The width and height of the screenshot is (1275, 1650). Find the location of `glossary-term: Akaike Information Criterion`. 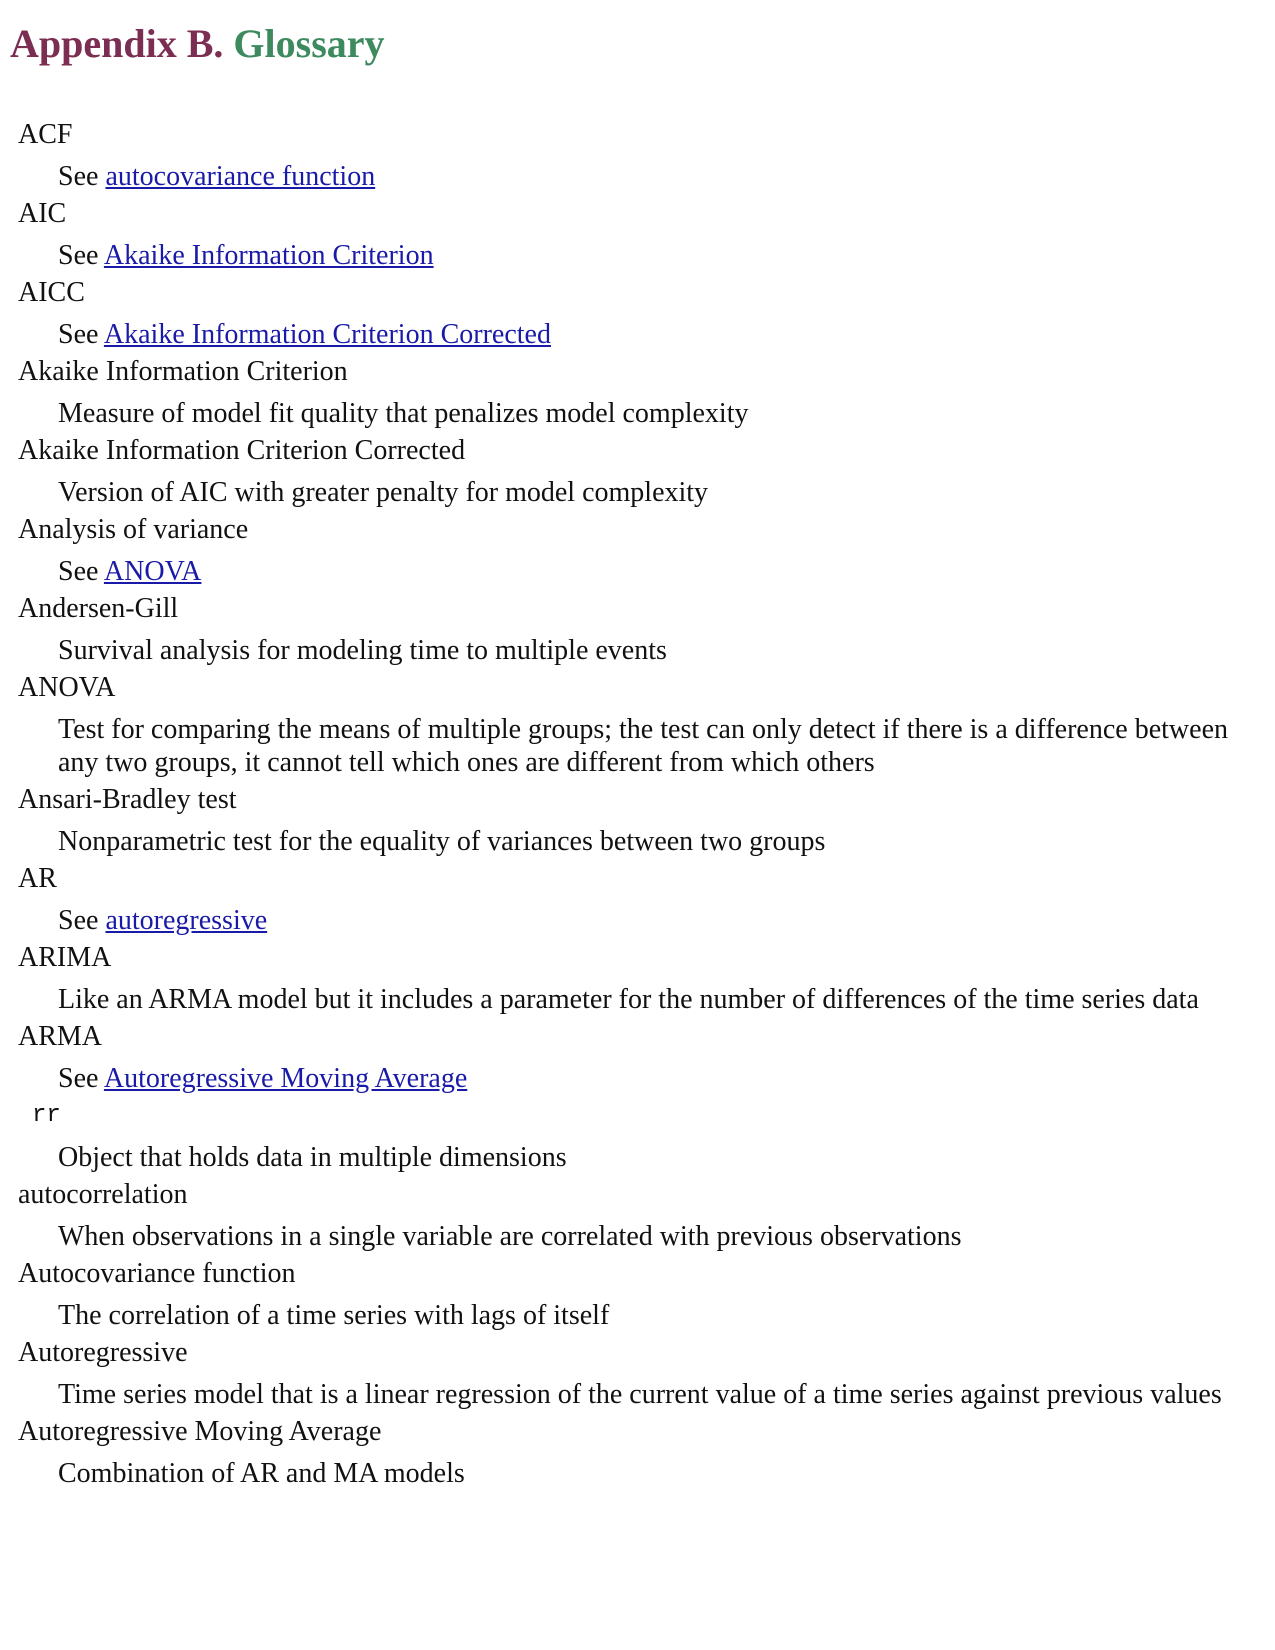

glossary-term: Akaike Information Criterion is located at coordinates (183, 371).